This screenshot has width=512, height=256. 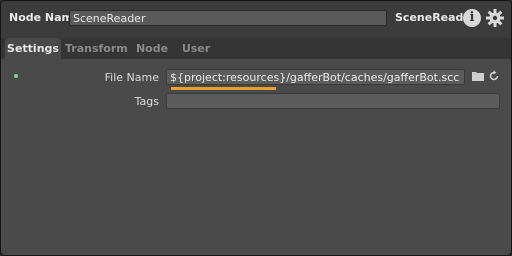 What do you see at coordinates (472, 18) in the screenshot?
I see `info-icon: i` at bounding box center [472, 18].